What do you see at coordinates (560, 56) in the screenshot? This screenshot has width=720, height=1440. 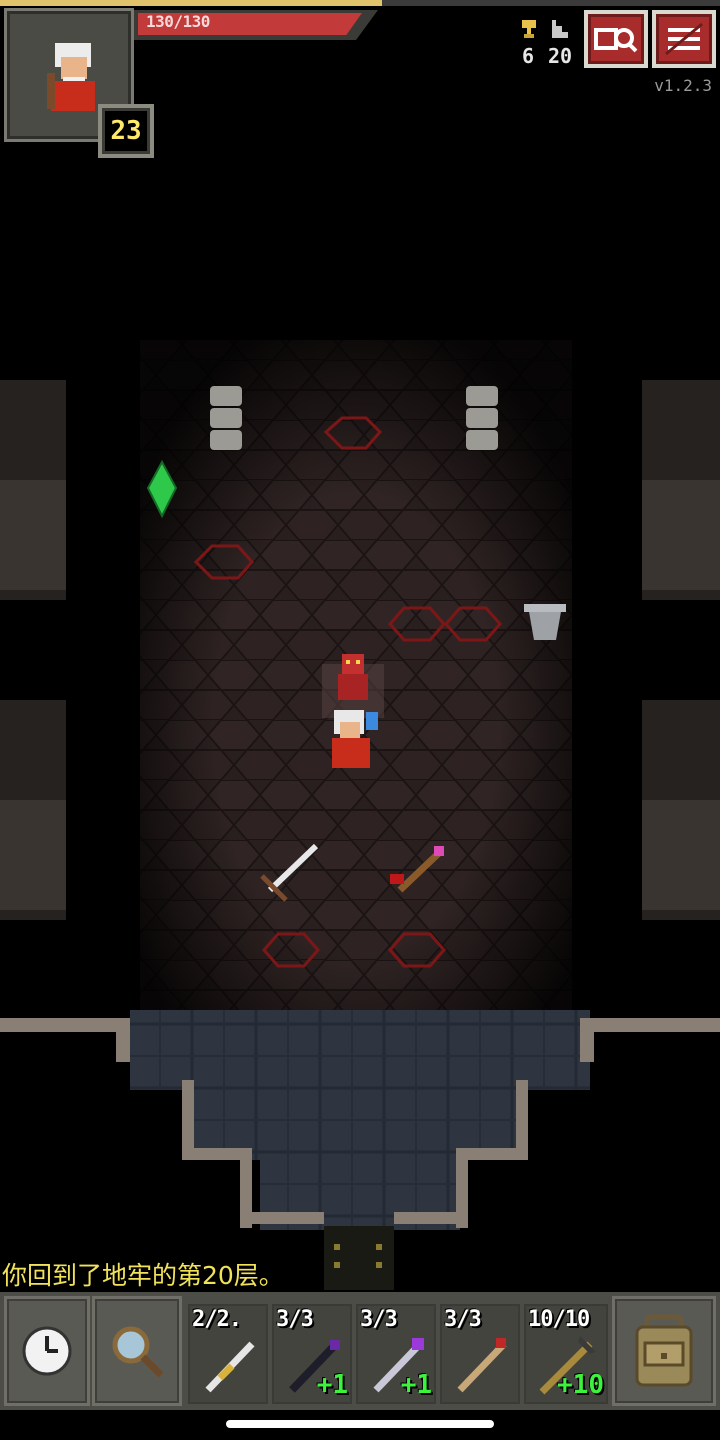 I see `depth-count: 20` at bounding box center [560, 56].